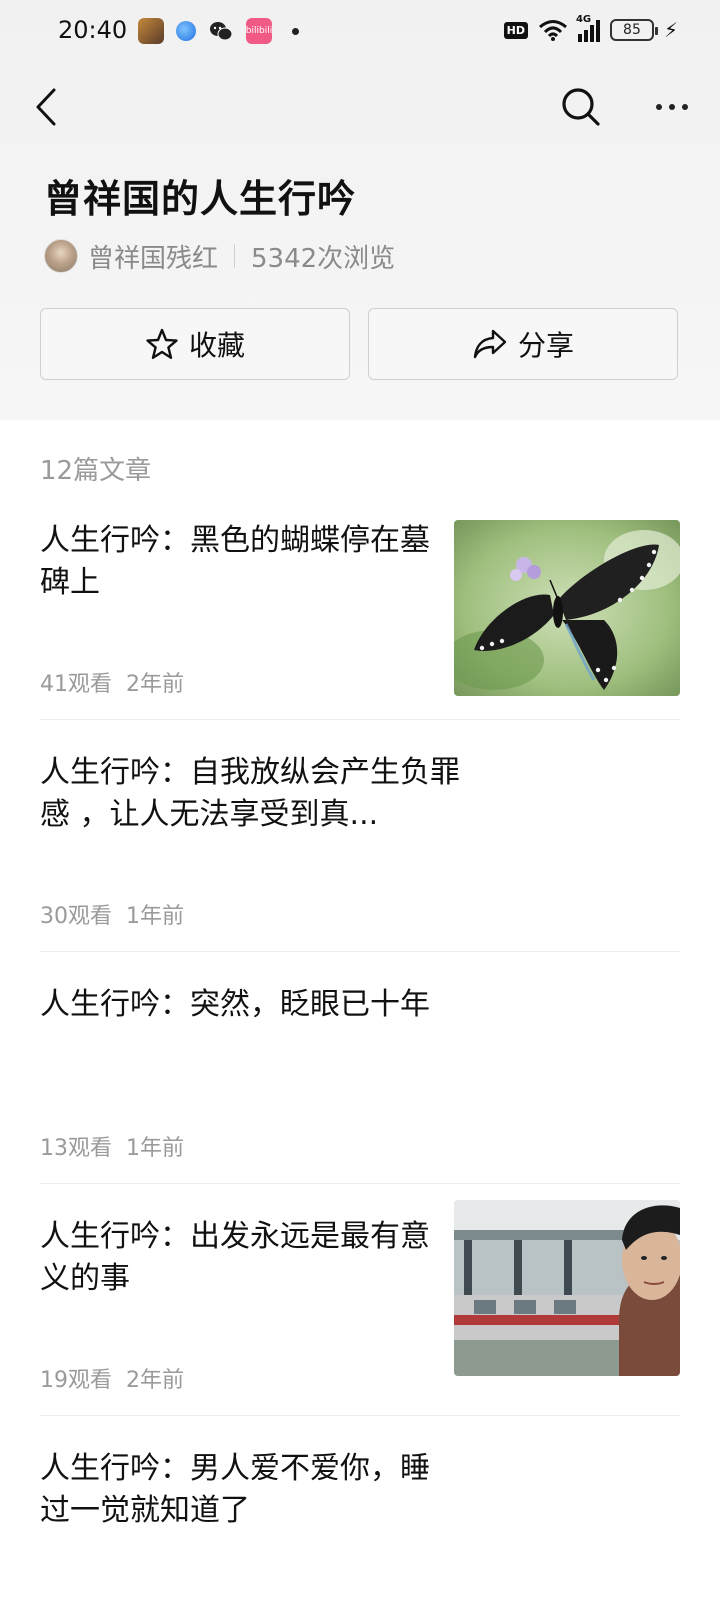 This screenshot has height=1612, width=720. What do you see at coordinates (360, 1530) in the screenshot?
I see `list-item: 人生行吟：男人爱不爱你，睡过一觉就知道了` at bounding box center [360, 1530].